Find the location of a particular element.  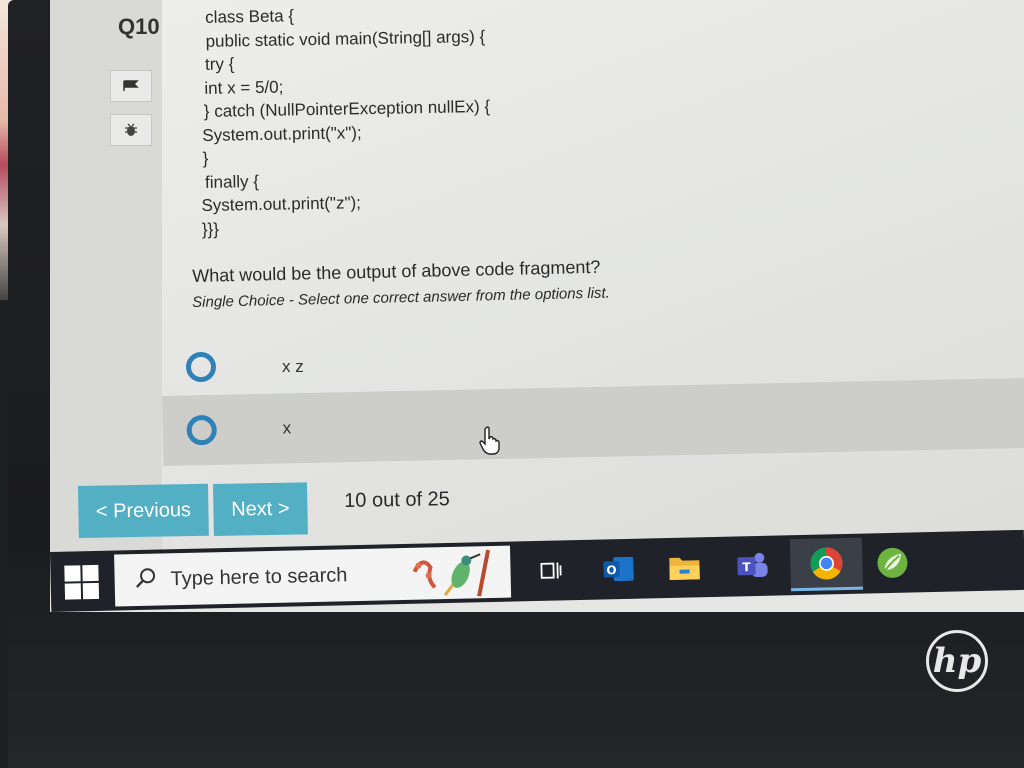

file-explorer-icon is located at coordinates (684, 567).